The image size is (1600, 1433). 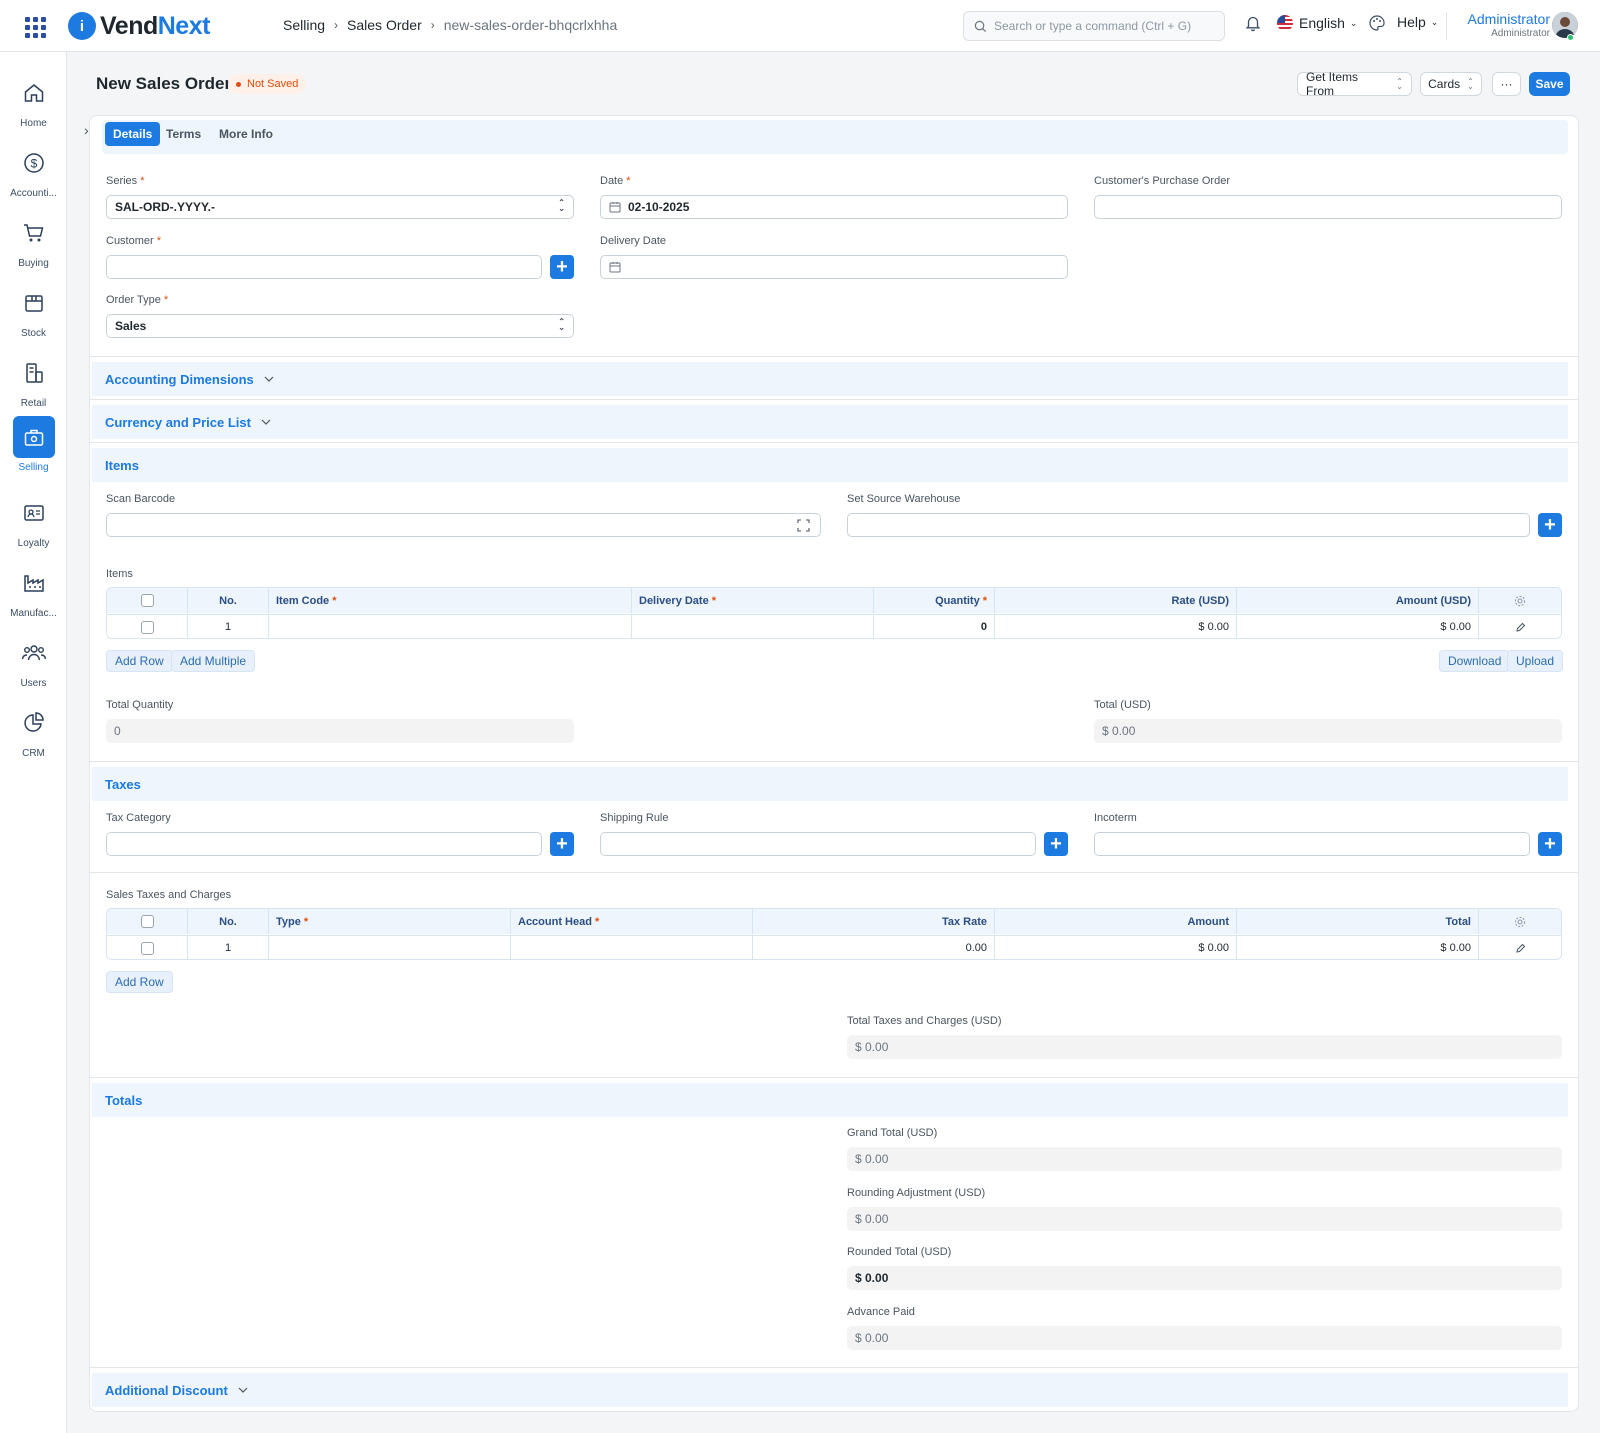 What do you see at coordinates (562, 267) in the screenshot?
I see `add-customer-button: +` at bounding box center [562, 267].